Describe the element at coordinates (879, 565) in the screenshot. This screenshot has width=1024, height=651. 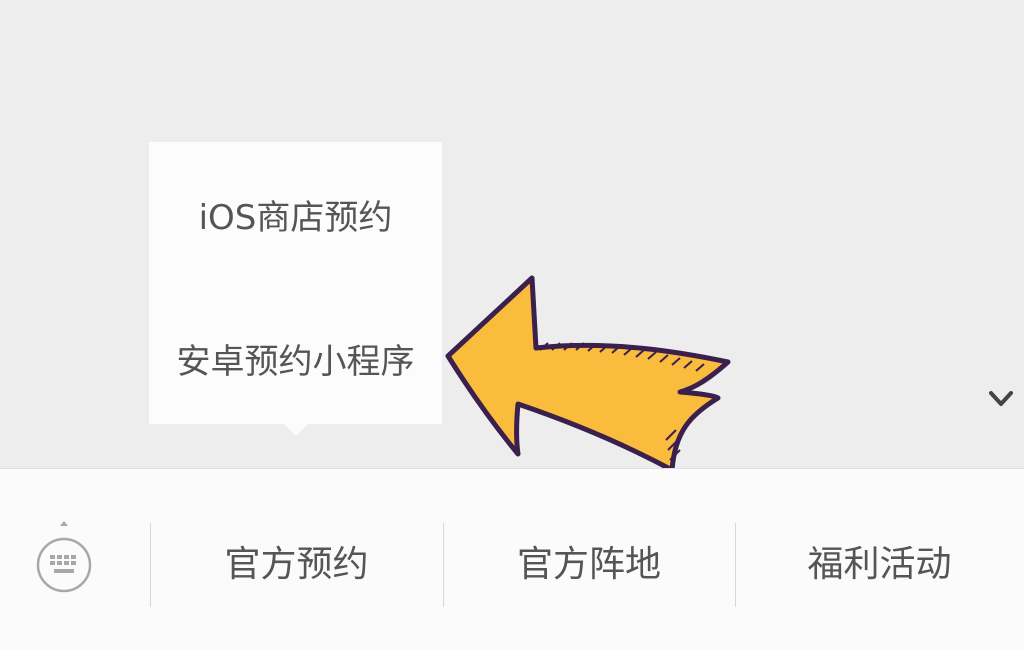
I see `menu-button-welfare-events: 福利活动` at that location.